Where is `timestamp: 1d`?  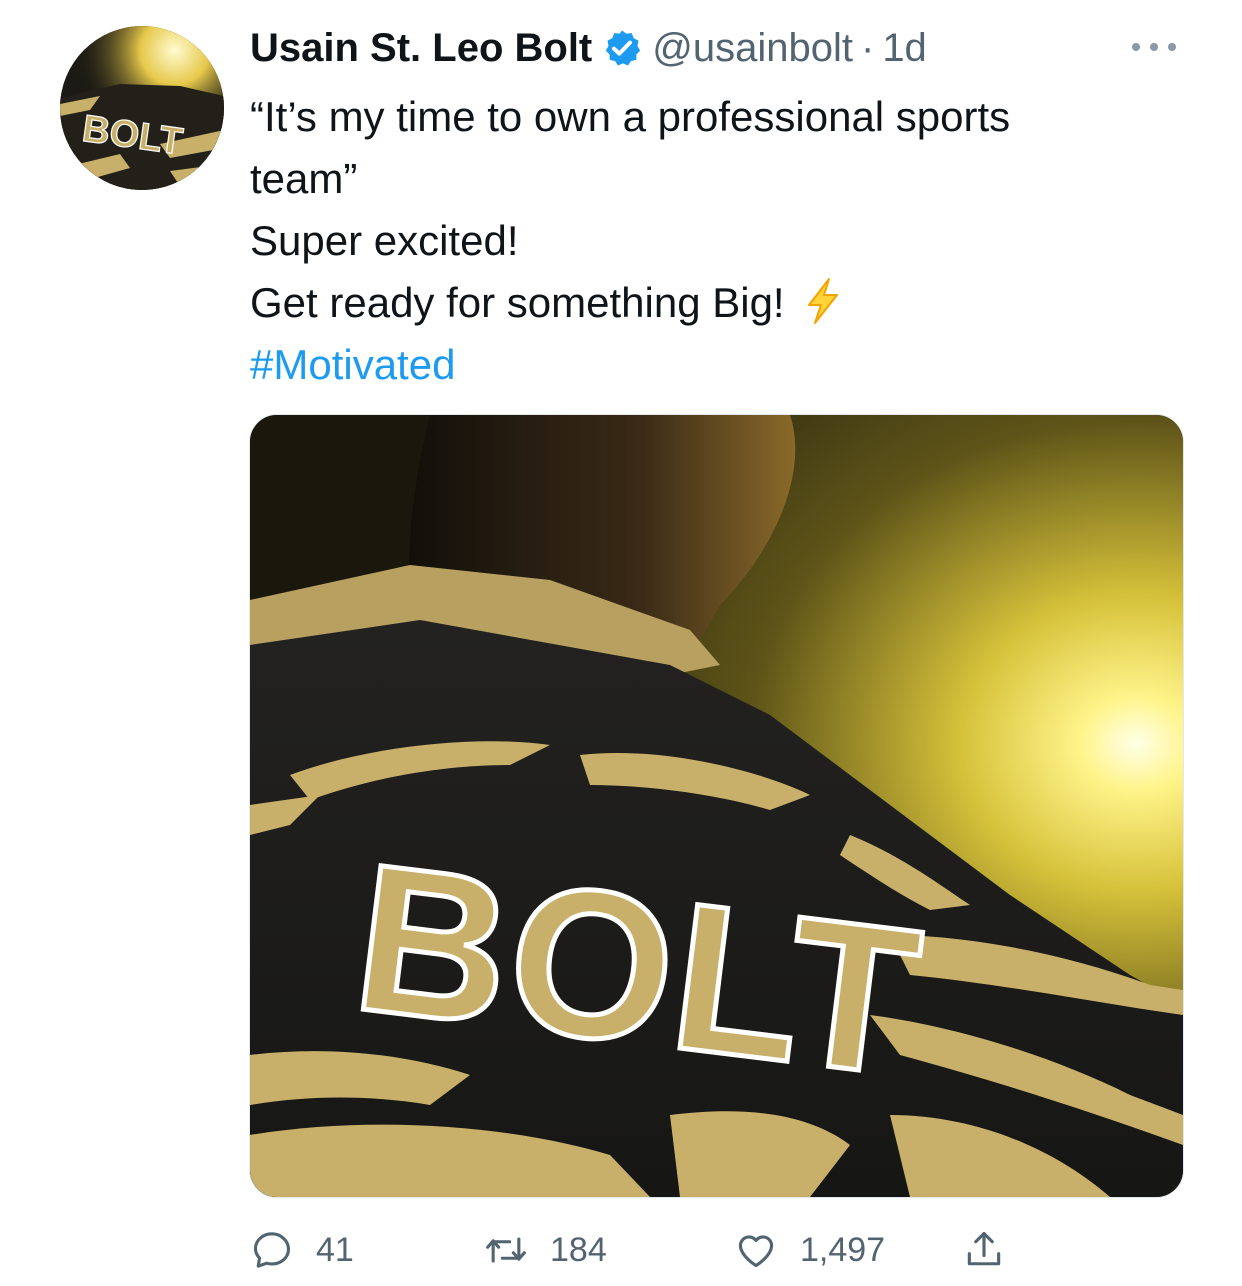
timestamp: 1d is located at coordinates (904, 48).